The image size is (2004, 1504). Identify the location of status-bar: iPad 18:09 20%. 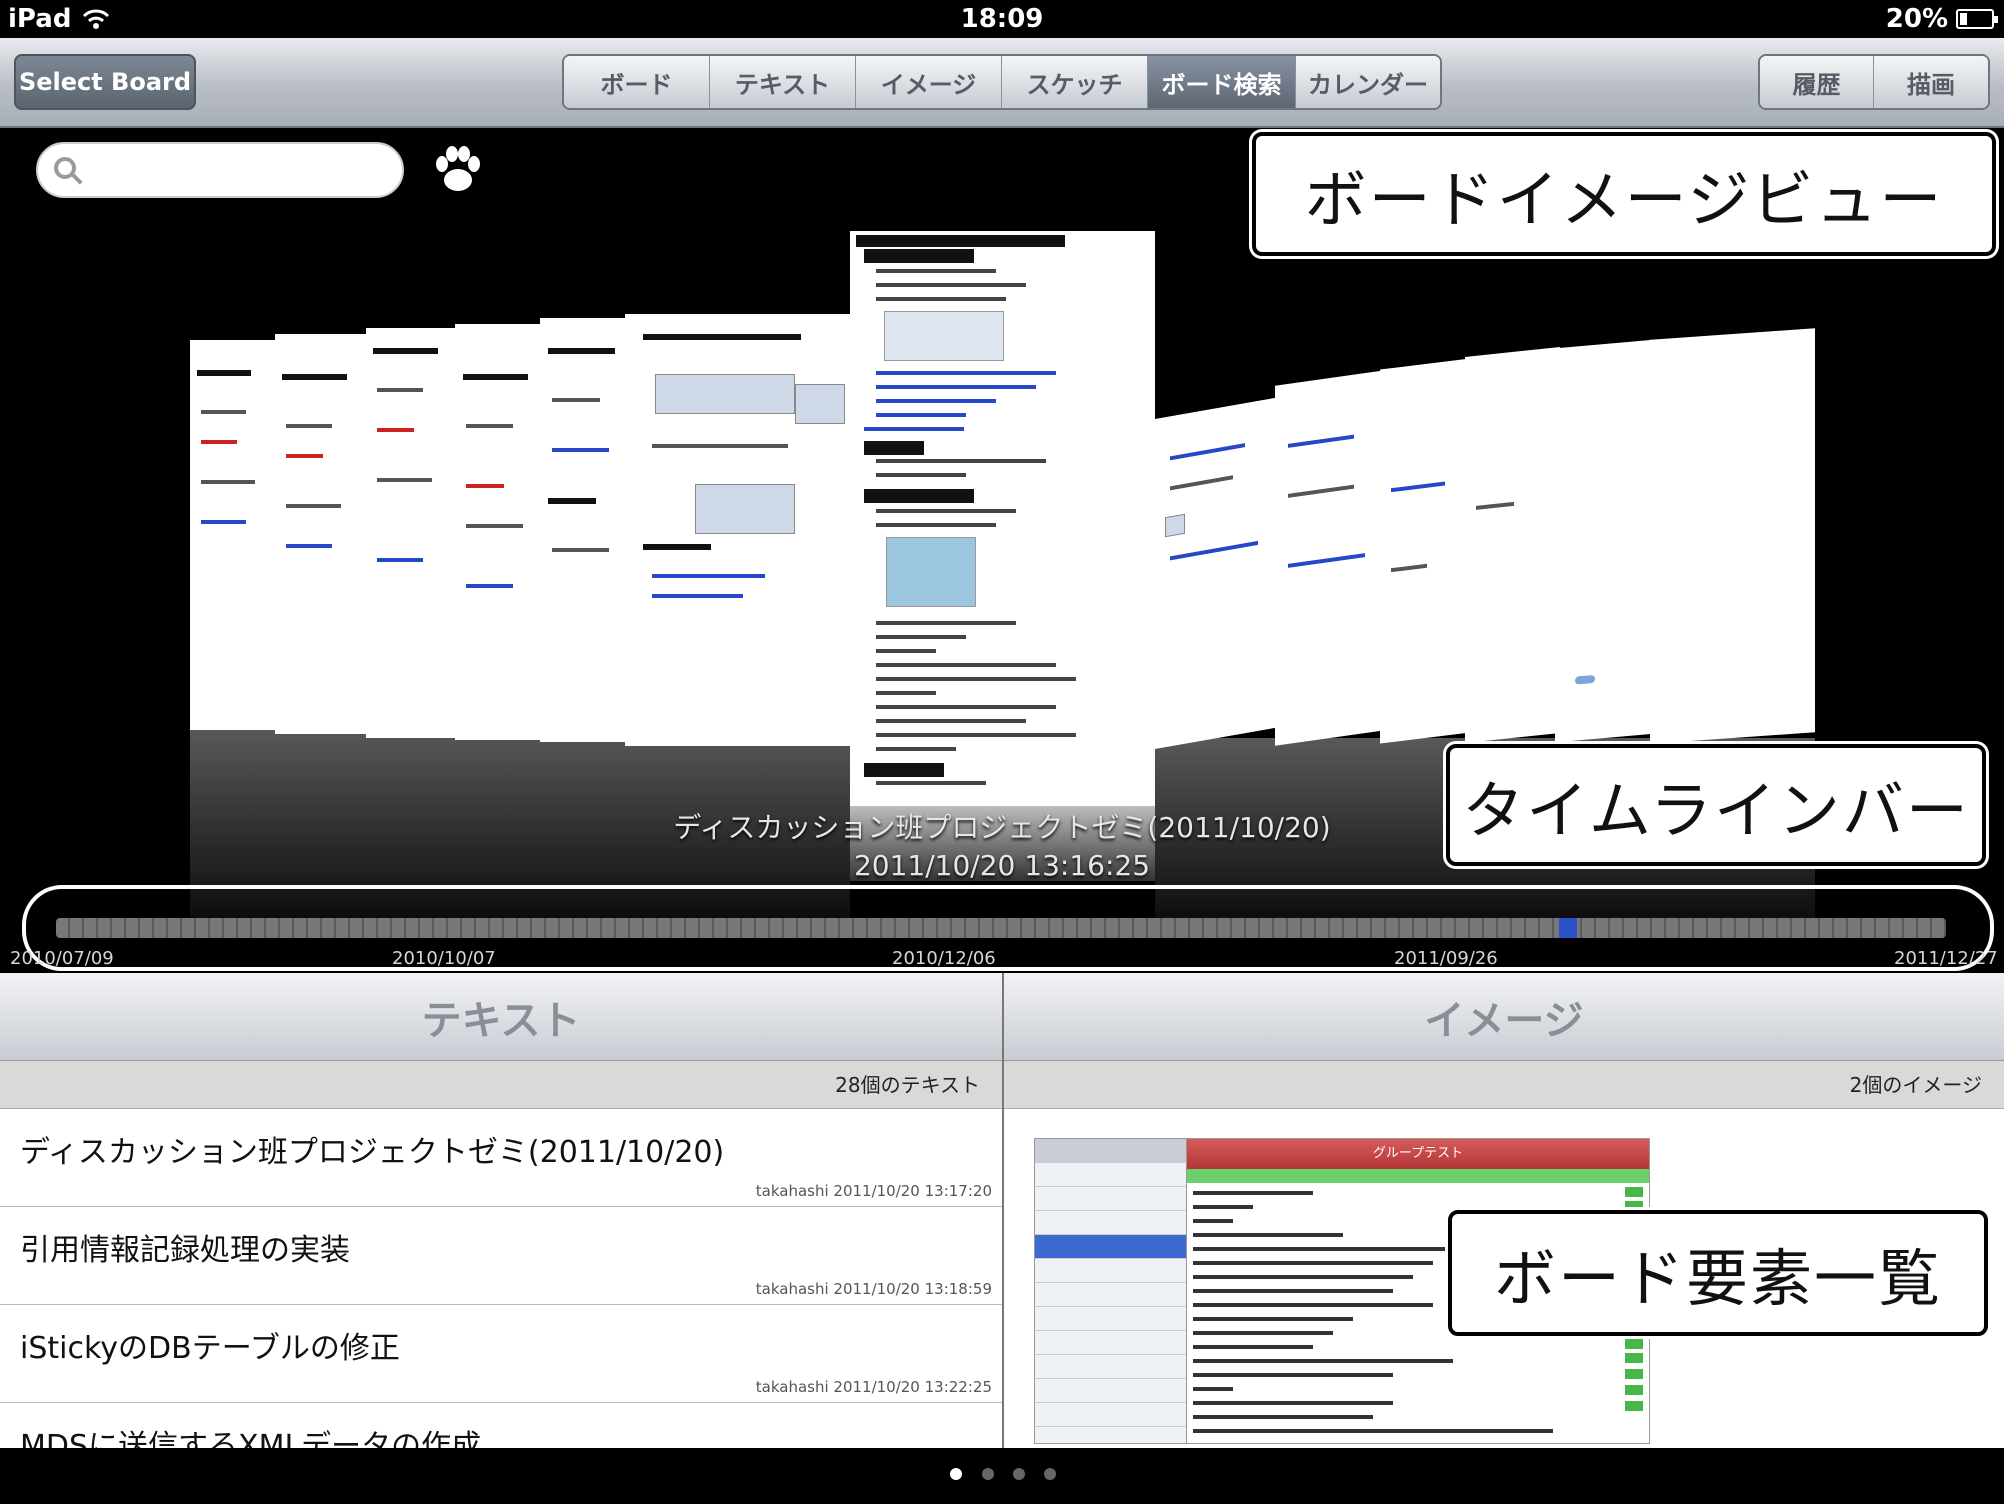
(1002, 19).